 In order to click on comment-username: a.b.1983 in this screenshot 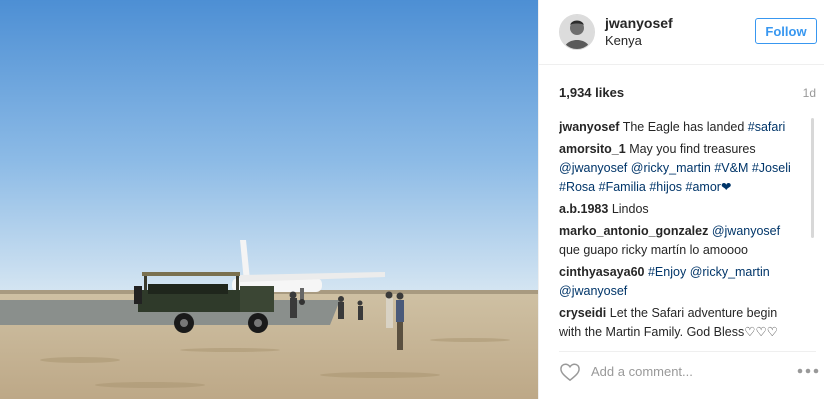, I will do `click(583, 209)`.